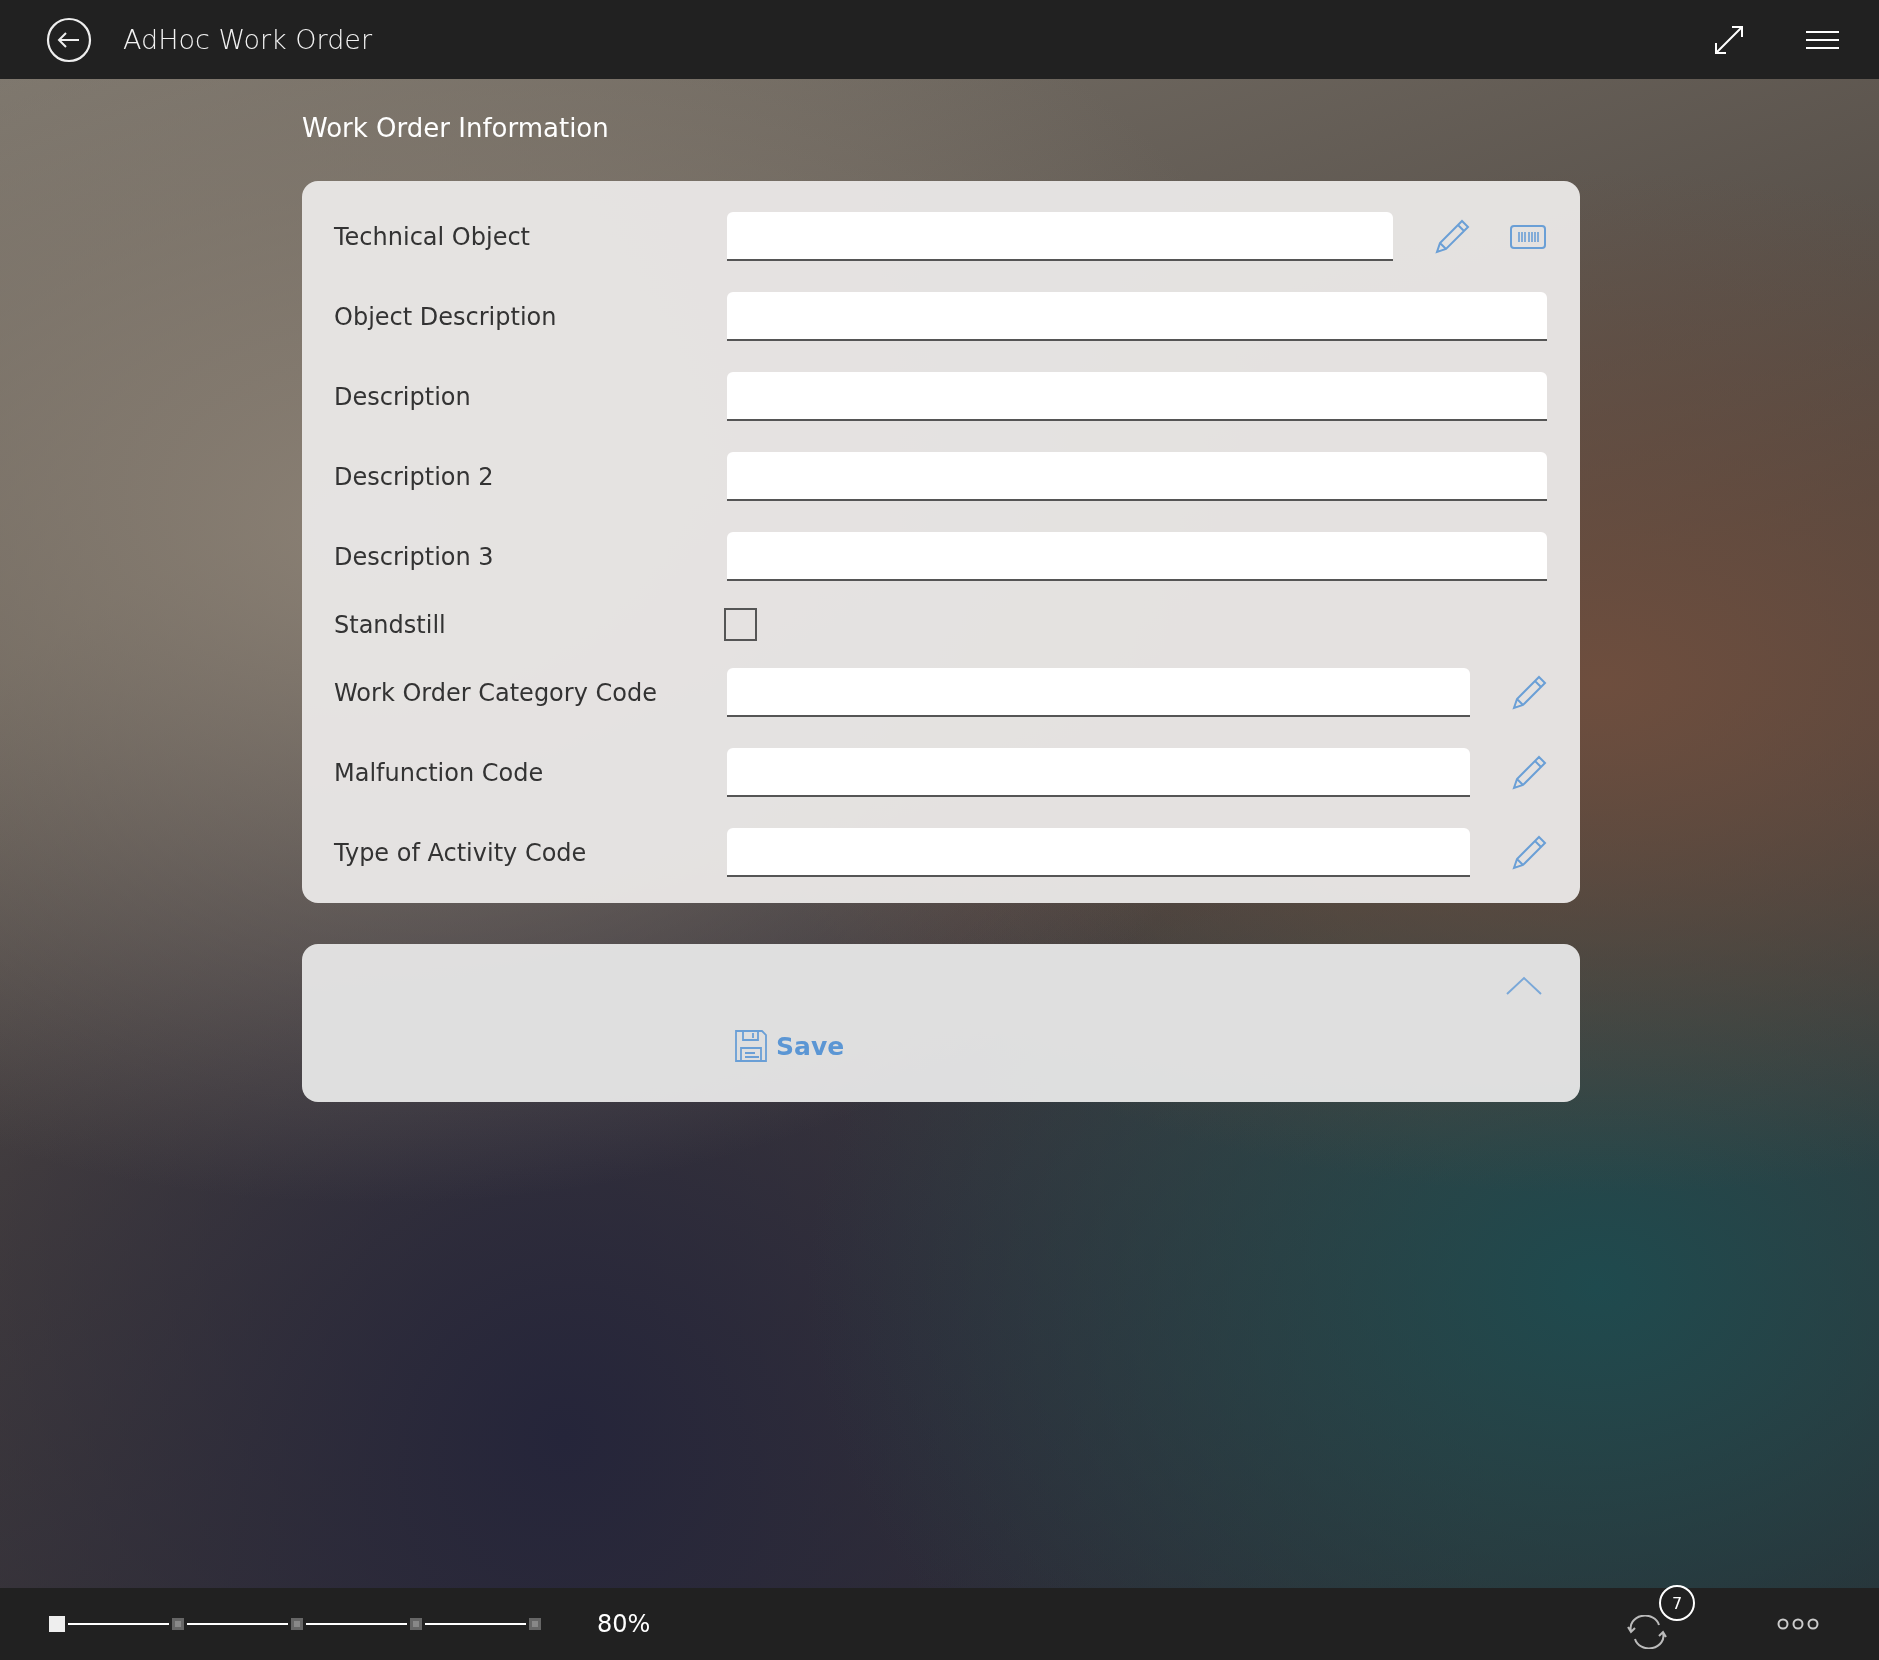 The height and width of the screenshot is (1660, 1879). I want to click on field-label: Description 3, so click(414, 556).